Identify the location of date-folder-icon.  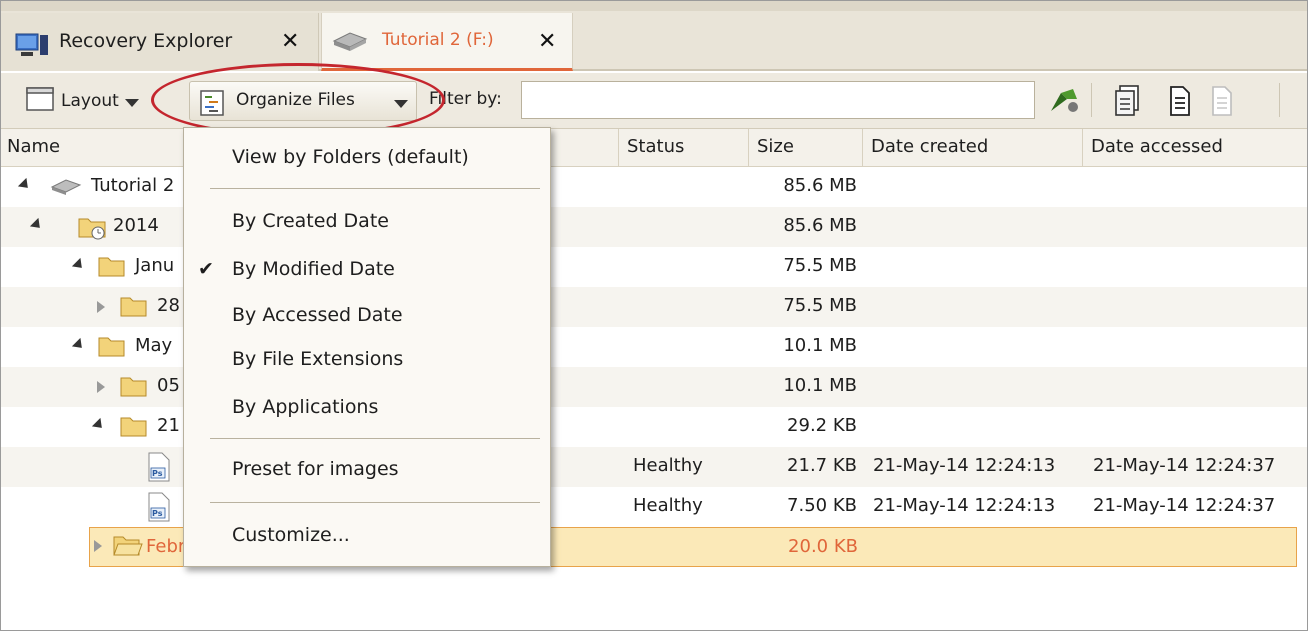
(93, 229).